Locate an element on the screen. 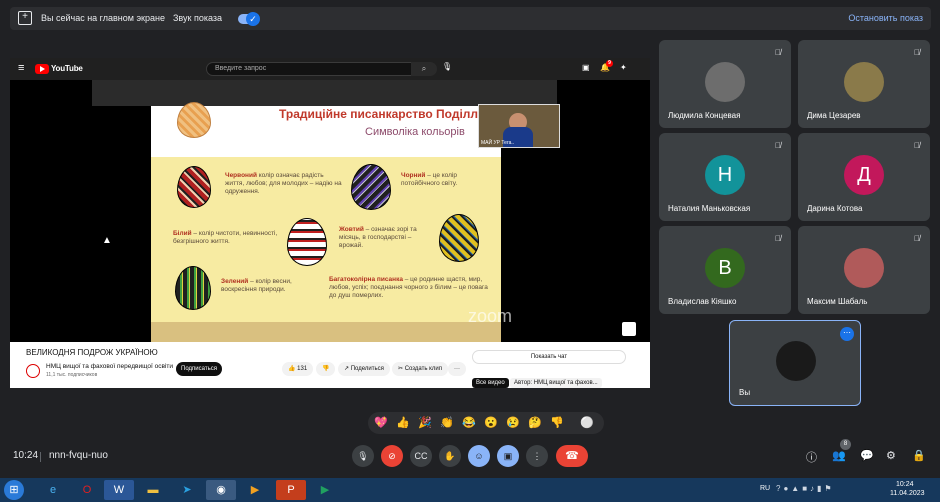  file-explorer-icon: ▬ is located at coordinates (153, 490).